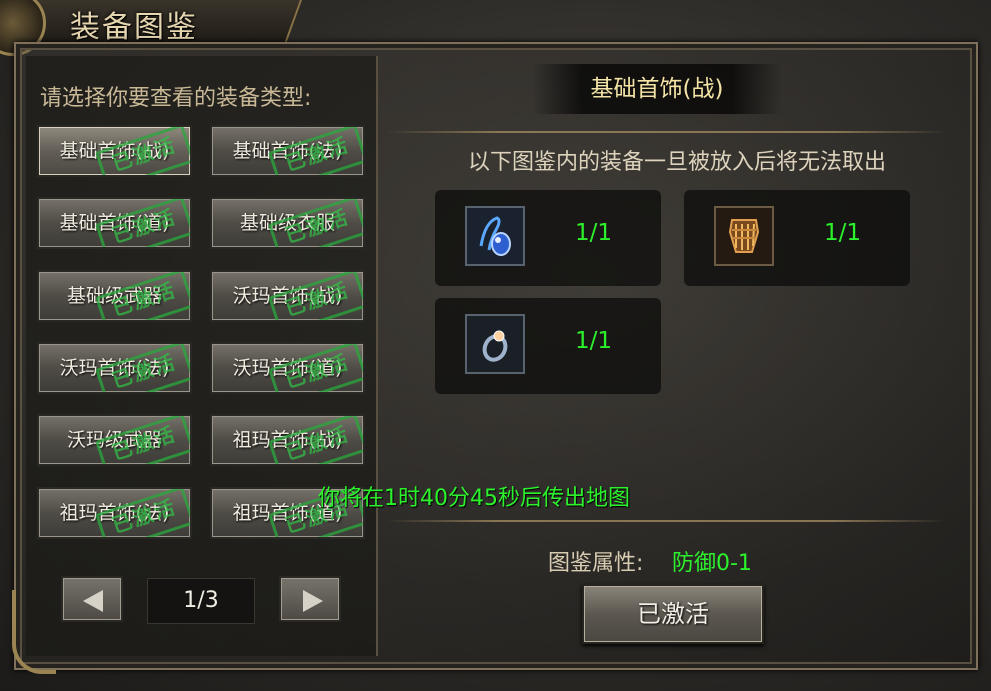 Image resolution: width=991 pixels, height=691 pixels. What do you see at coordinates (666, 132) in the screenshot?
I see `header-divider` at bounding box center [666, 132].